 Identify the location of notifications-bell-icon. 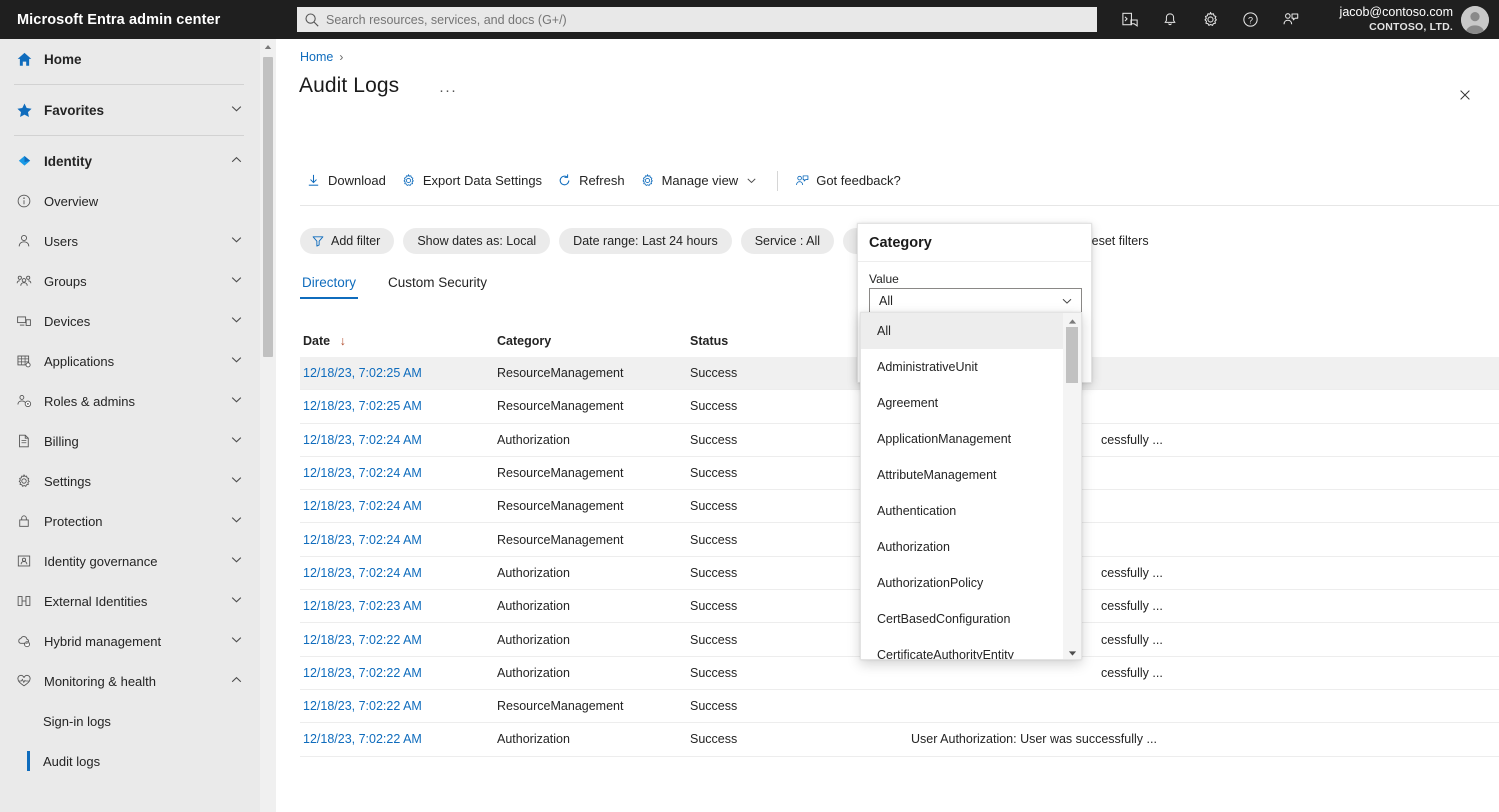
(1170, 19).